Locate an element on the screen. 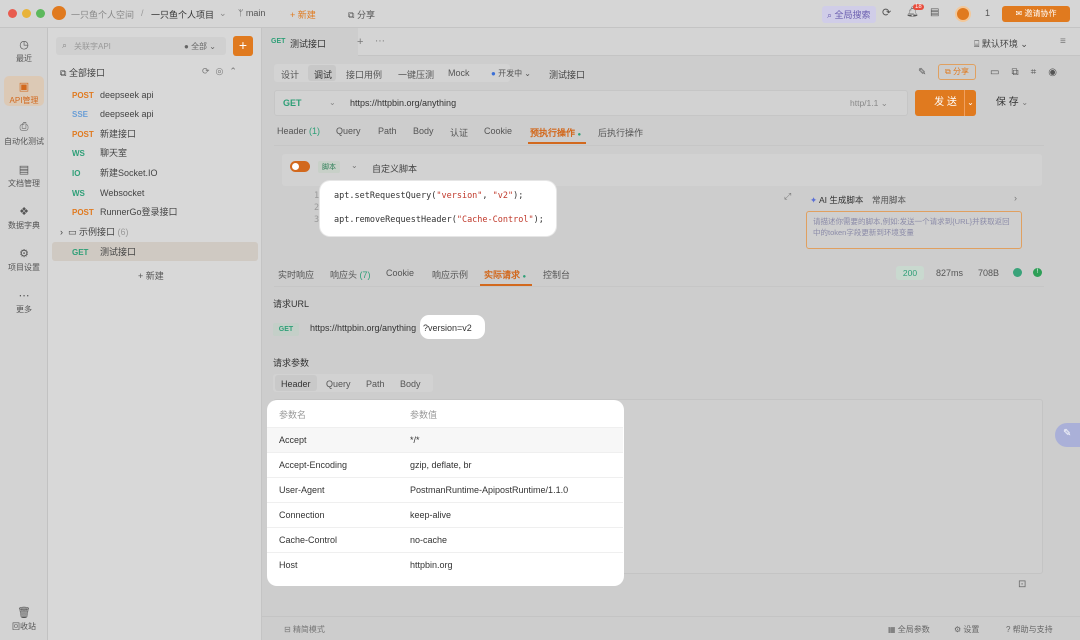 Image resolution: width=1080 pixels, height=640 pixels. tree-filter-dropdown: ● 全部 ⌄ is located at coordinates (200, 46).